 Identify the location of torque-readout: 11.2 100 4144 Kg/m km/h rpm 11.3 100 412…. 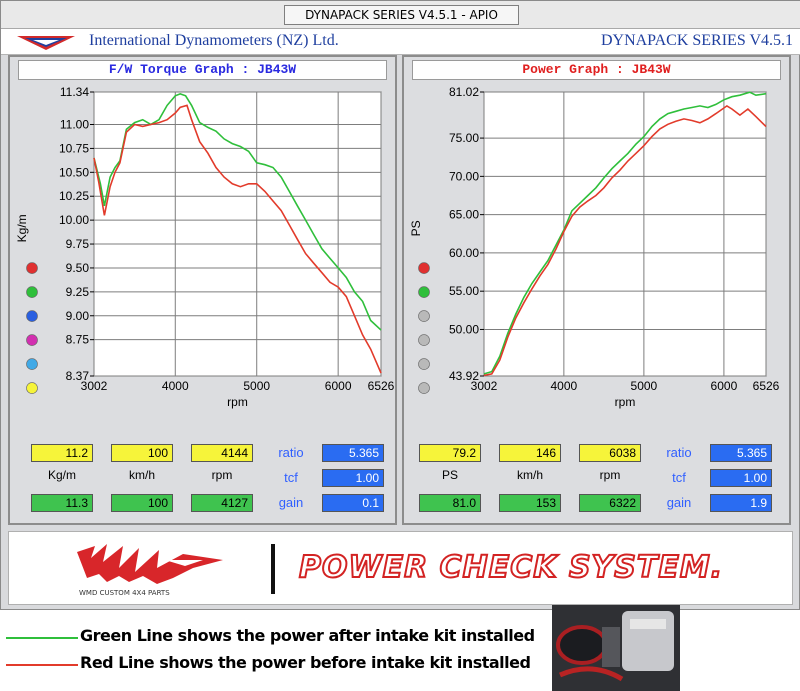
(204, 480).